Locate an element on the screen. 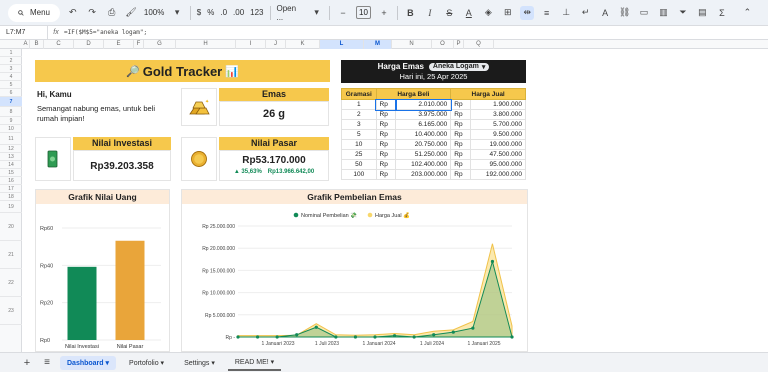 This screenshot has width=768, height=372. chart-icon: ▥ is located at coordinates (663, 13).